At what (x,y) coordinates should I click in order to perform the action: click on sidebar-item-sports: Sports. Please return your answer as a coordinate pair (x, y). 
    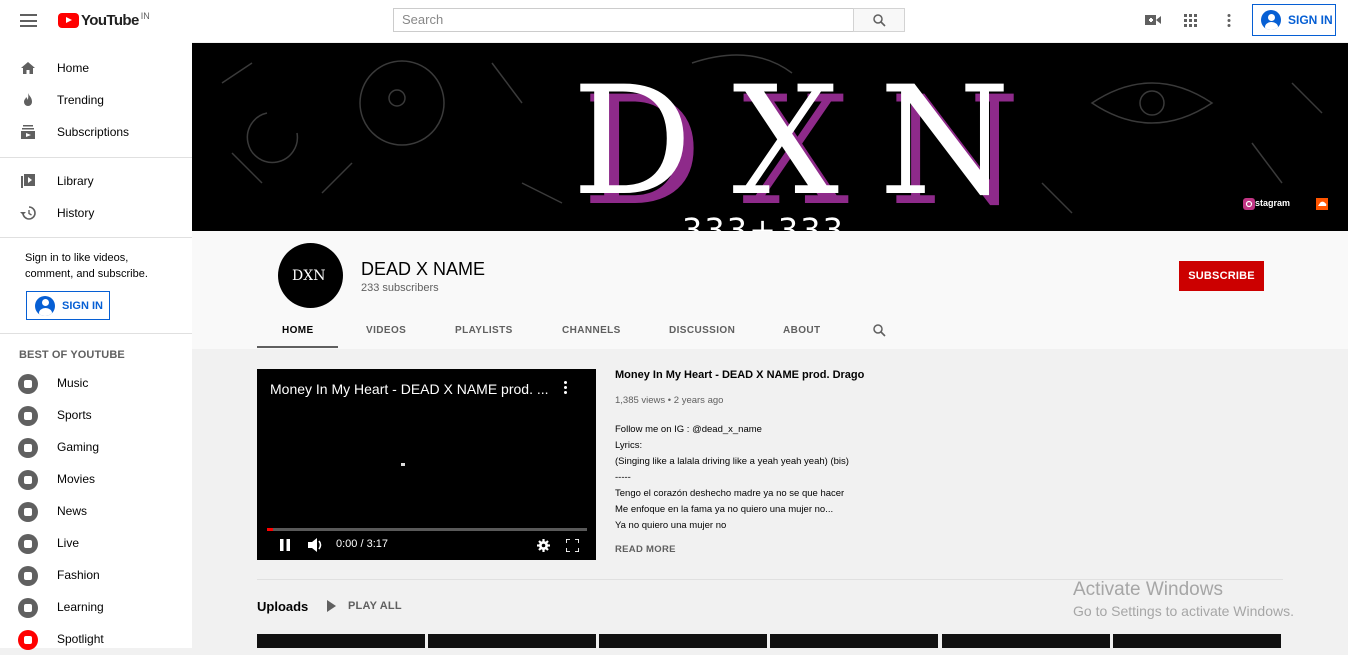
    Looking at the image, I should click on (96, 415).